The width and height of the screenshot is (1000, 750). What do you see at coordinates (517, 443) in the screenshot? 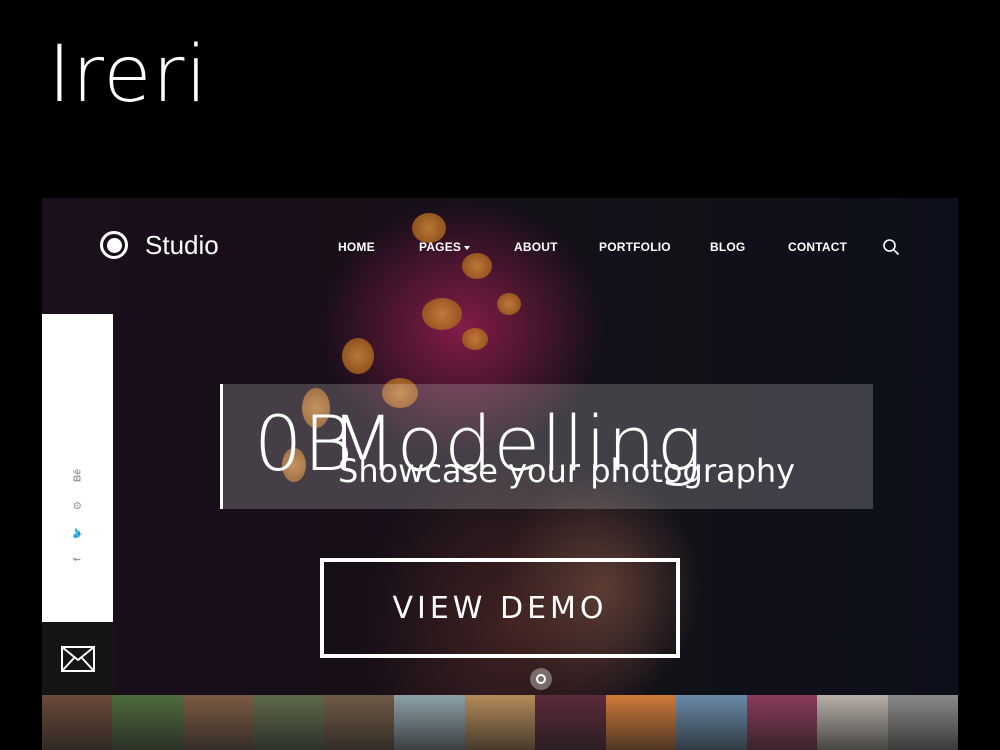
I see `hero-title: Modelling` at bounding box center [517, 443].